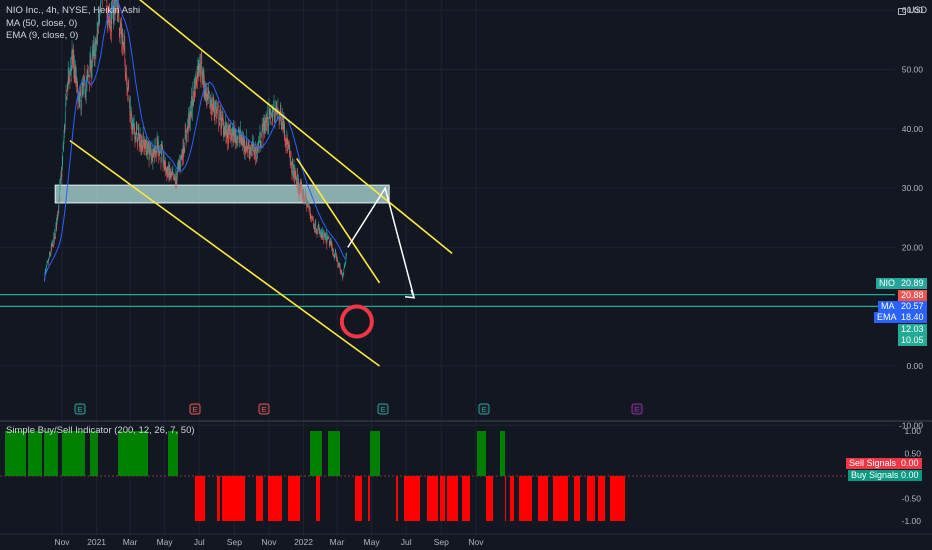  What do you see at coordinates (912, 317) in the screenshot?
I see `ema-price-tag: 18.40` at bounding box center [912, 317].